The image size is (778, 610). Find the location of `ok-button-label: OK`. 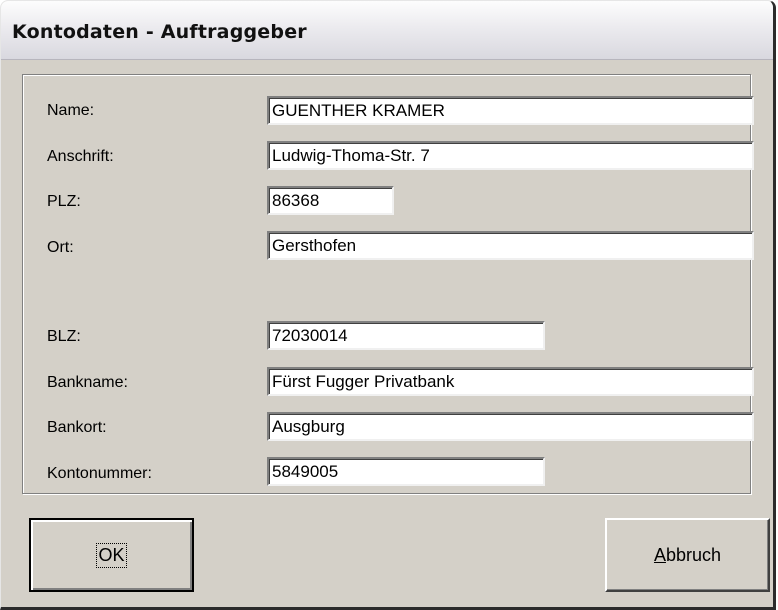

ok-button-label: OK is located at coordinates (111, 555).